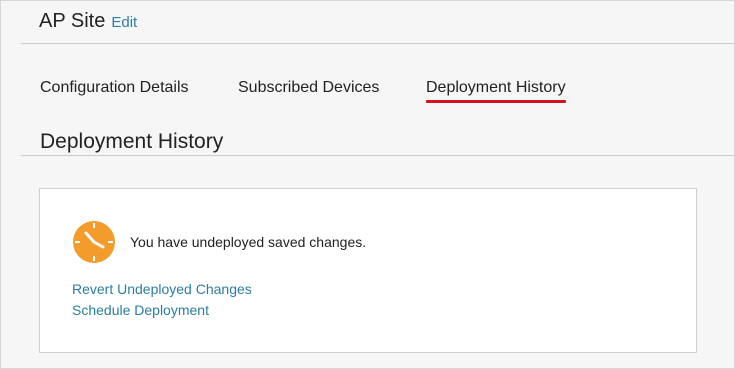  Describe the element at coordinates (308, 91) in the screenshot. I see `tab-subscribed-devices: Subscribed Devices` at that location.